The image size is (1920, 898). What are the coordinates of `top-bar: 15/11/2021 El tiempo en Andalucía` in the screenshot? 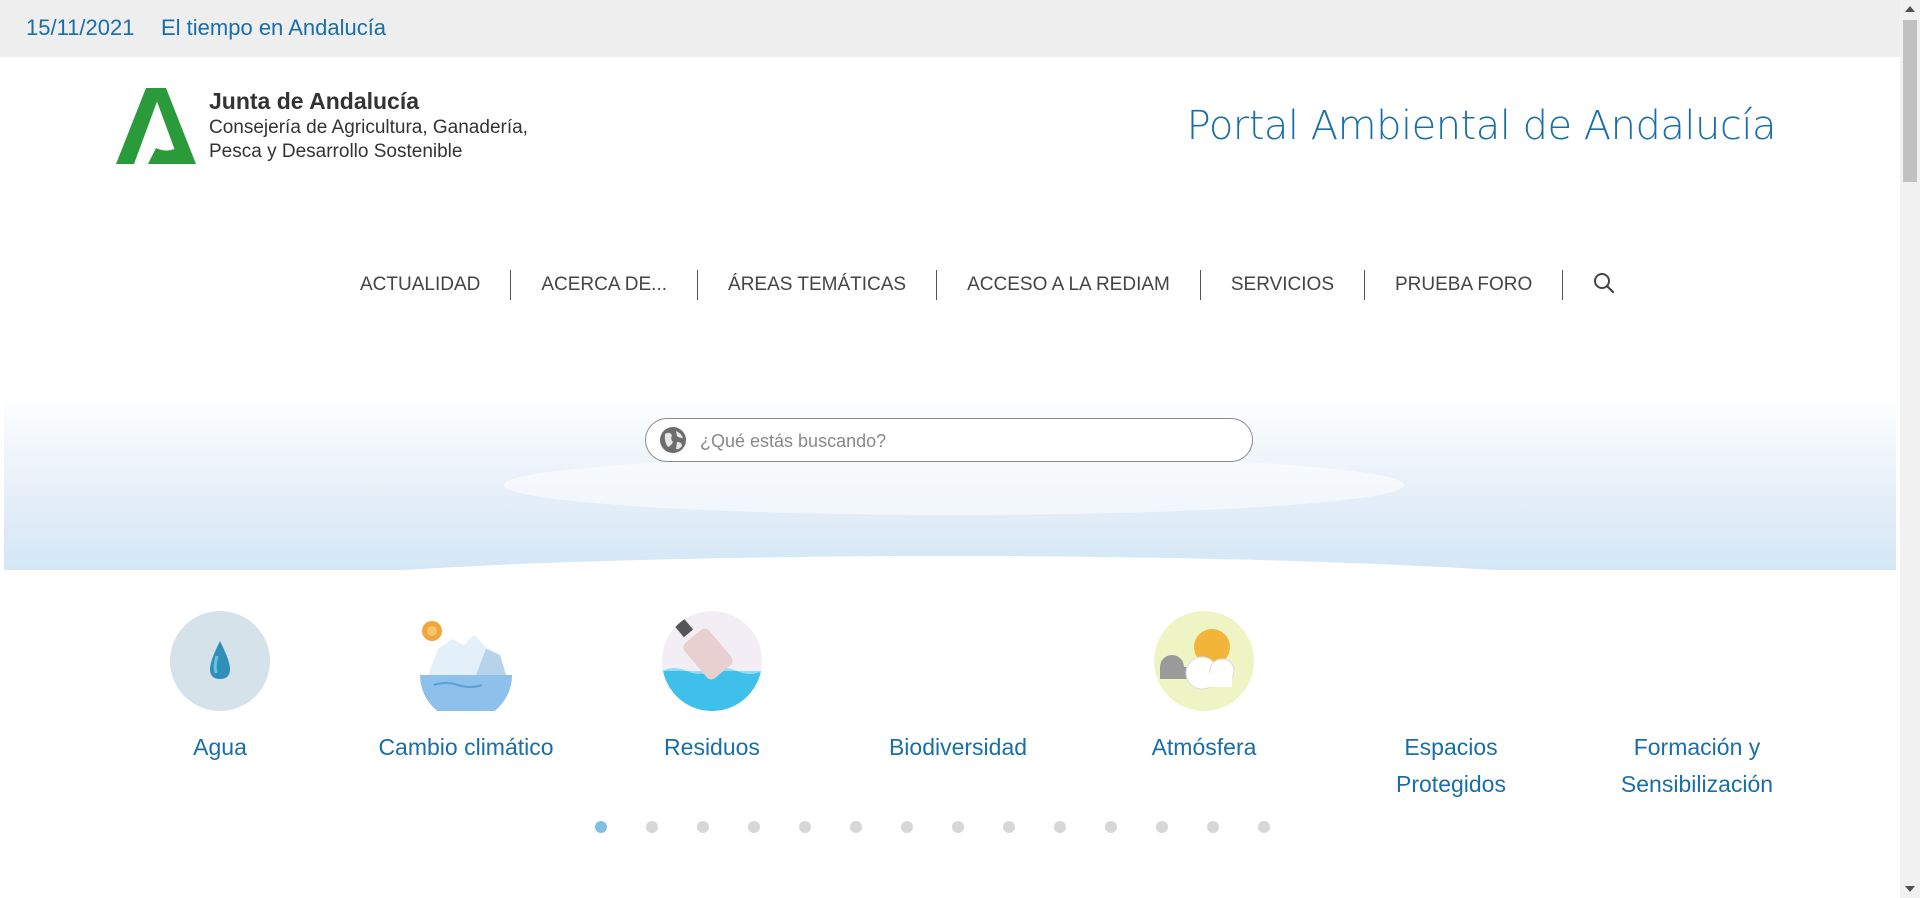 It's located at (950, 28).